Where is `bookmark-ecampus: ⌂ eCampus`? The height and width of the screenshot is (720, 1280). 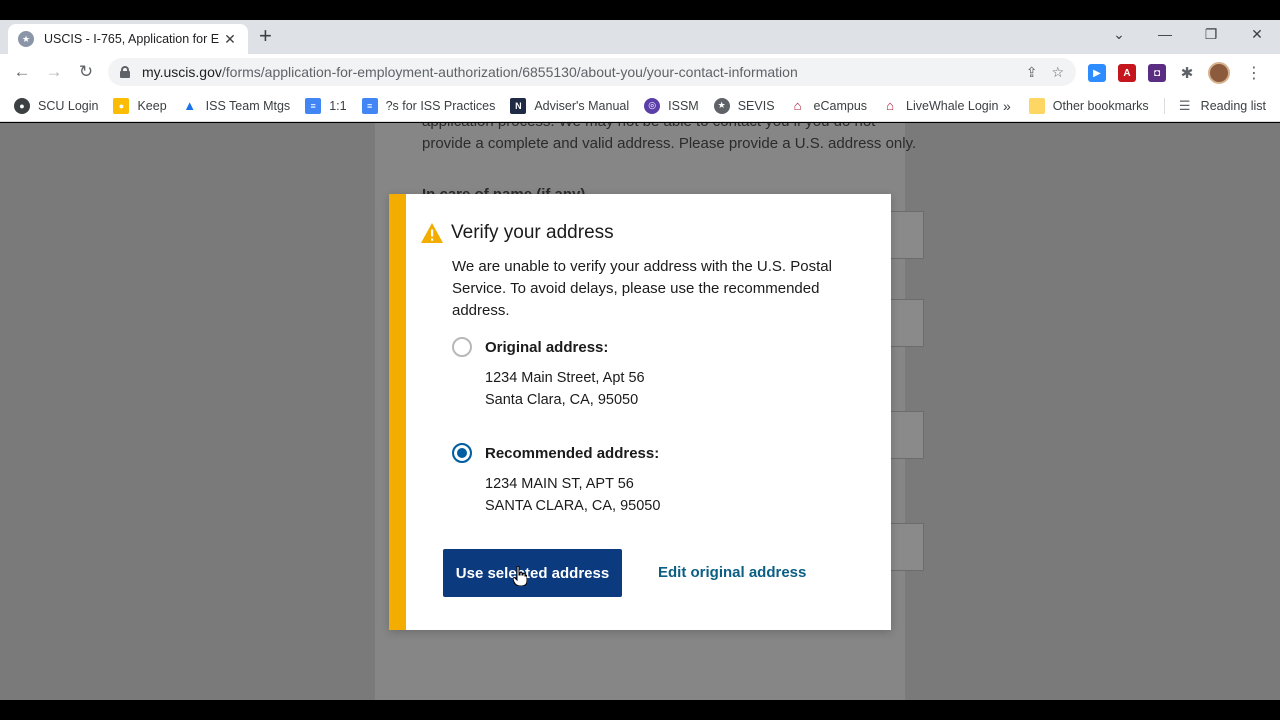
bookmark-ecampus: ⌂ eCampus is located at coordinates (829, 106).